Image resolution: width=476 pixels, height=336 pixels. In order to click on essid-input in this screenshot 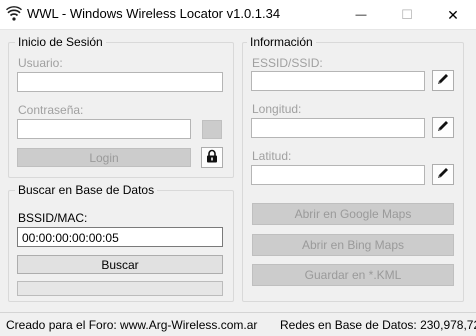, I will do `click(338, 81)`.